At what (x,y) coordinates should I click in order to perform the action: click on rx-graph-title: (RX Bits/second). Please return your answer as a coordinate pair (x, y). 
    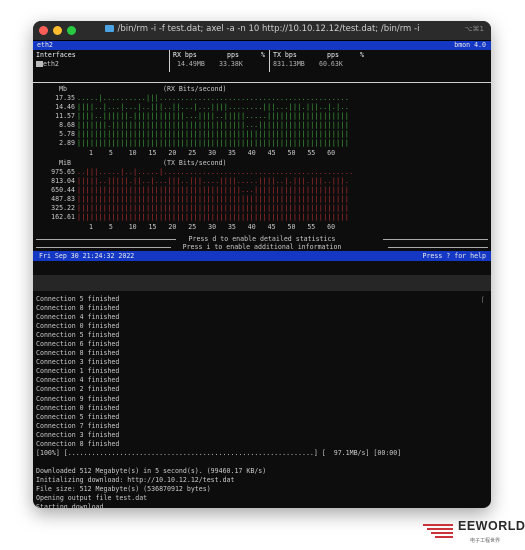
    Looking at the image, I should click on (195, 89).